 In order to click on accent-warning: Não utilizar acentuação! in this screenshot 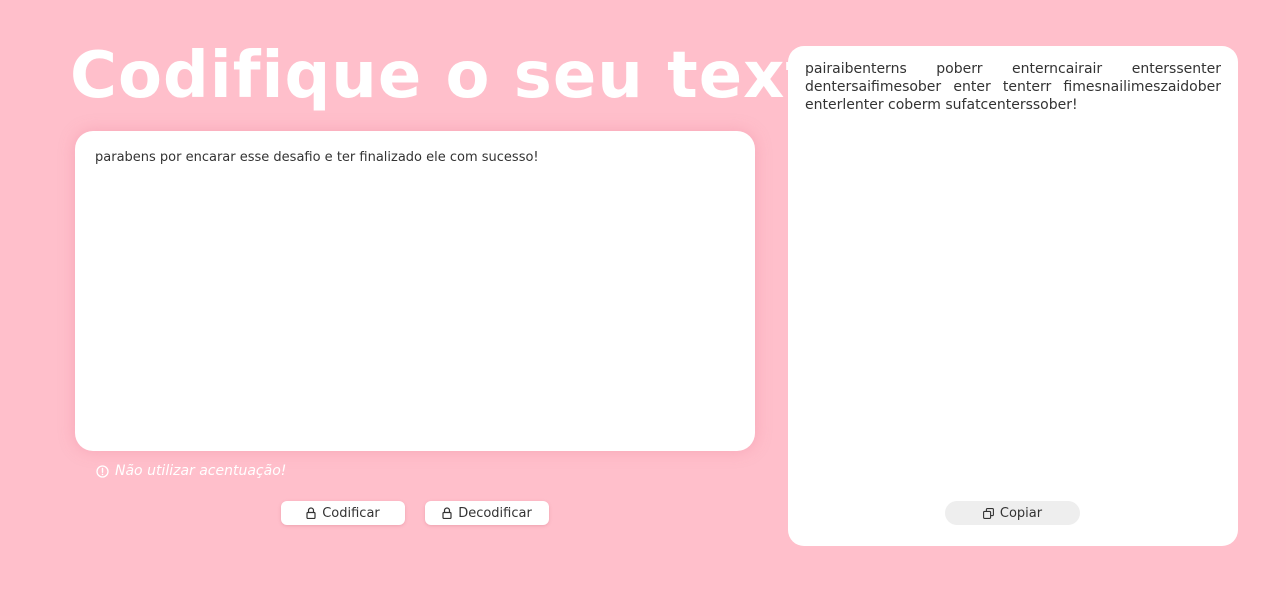, I will do `click(191, 471)`.